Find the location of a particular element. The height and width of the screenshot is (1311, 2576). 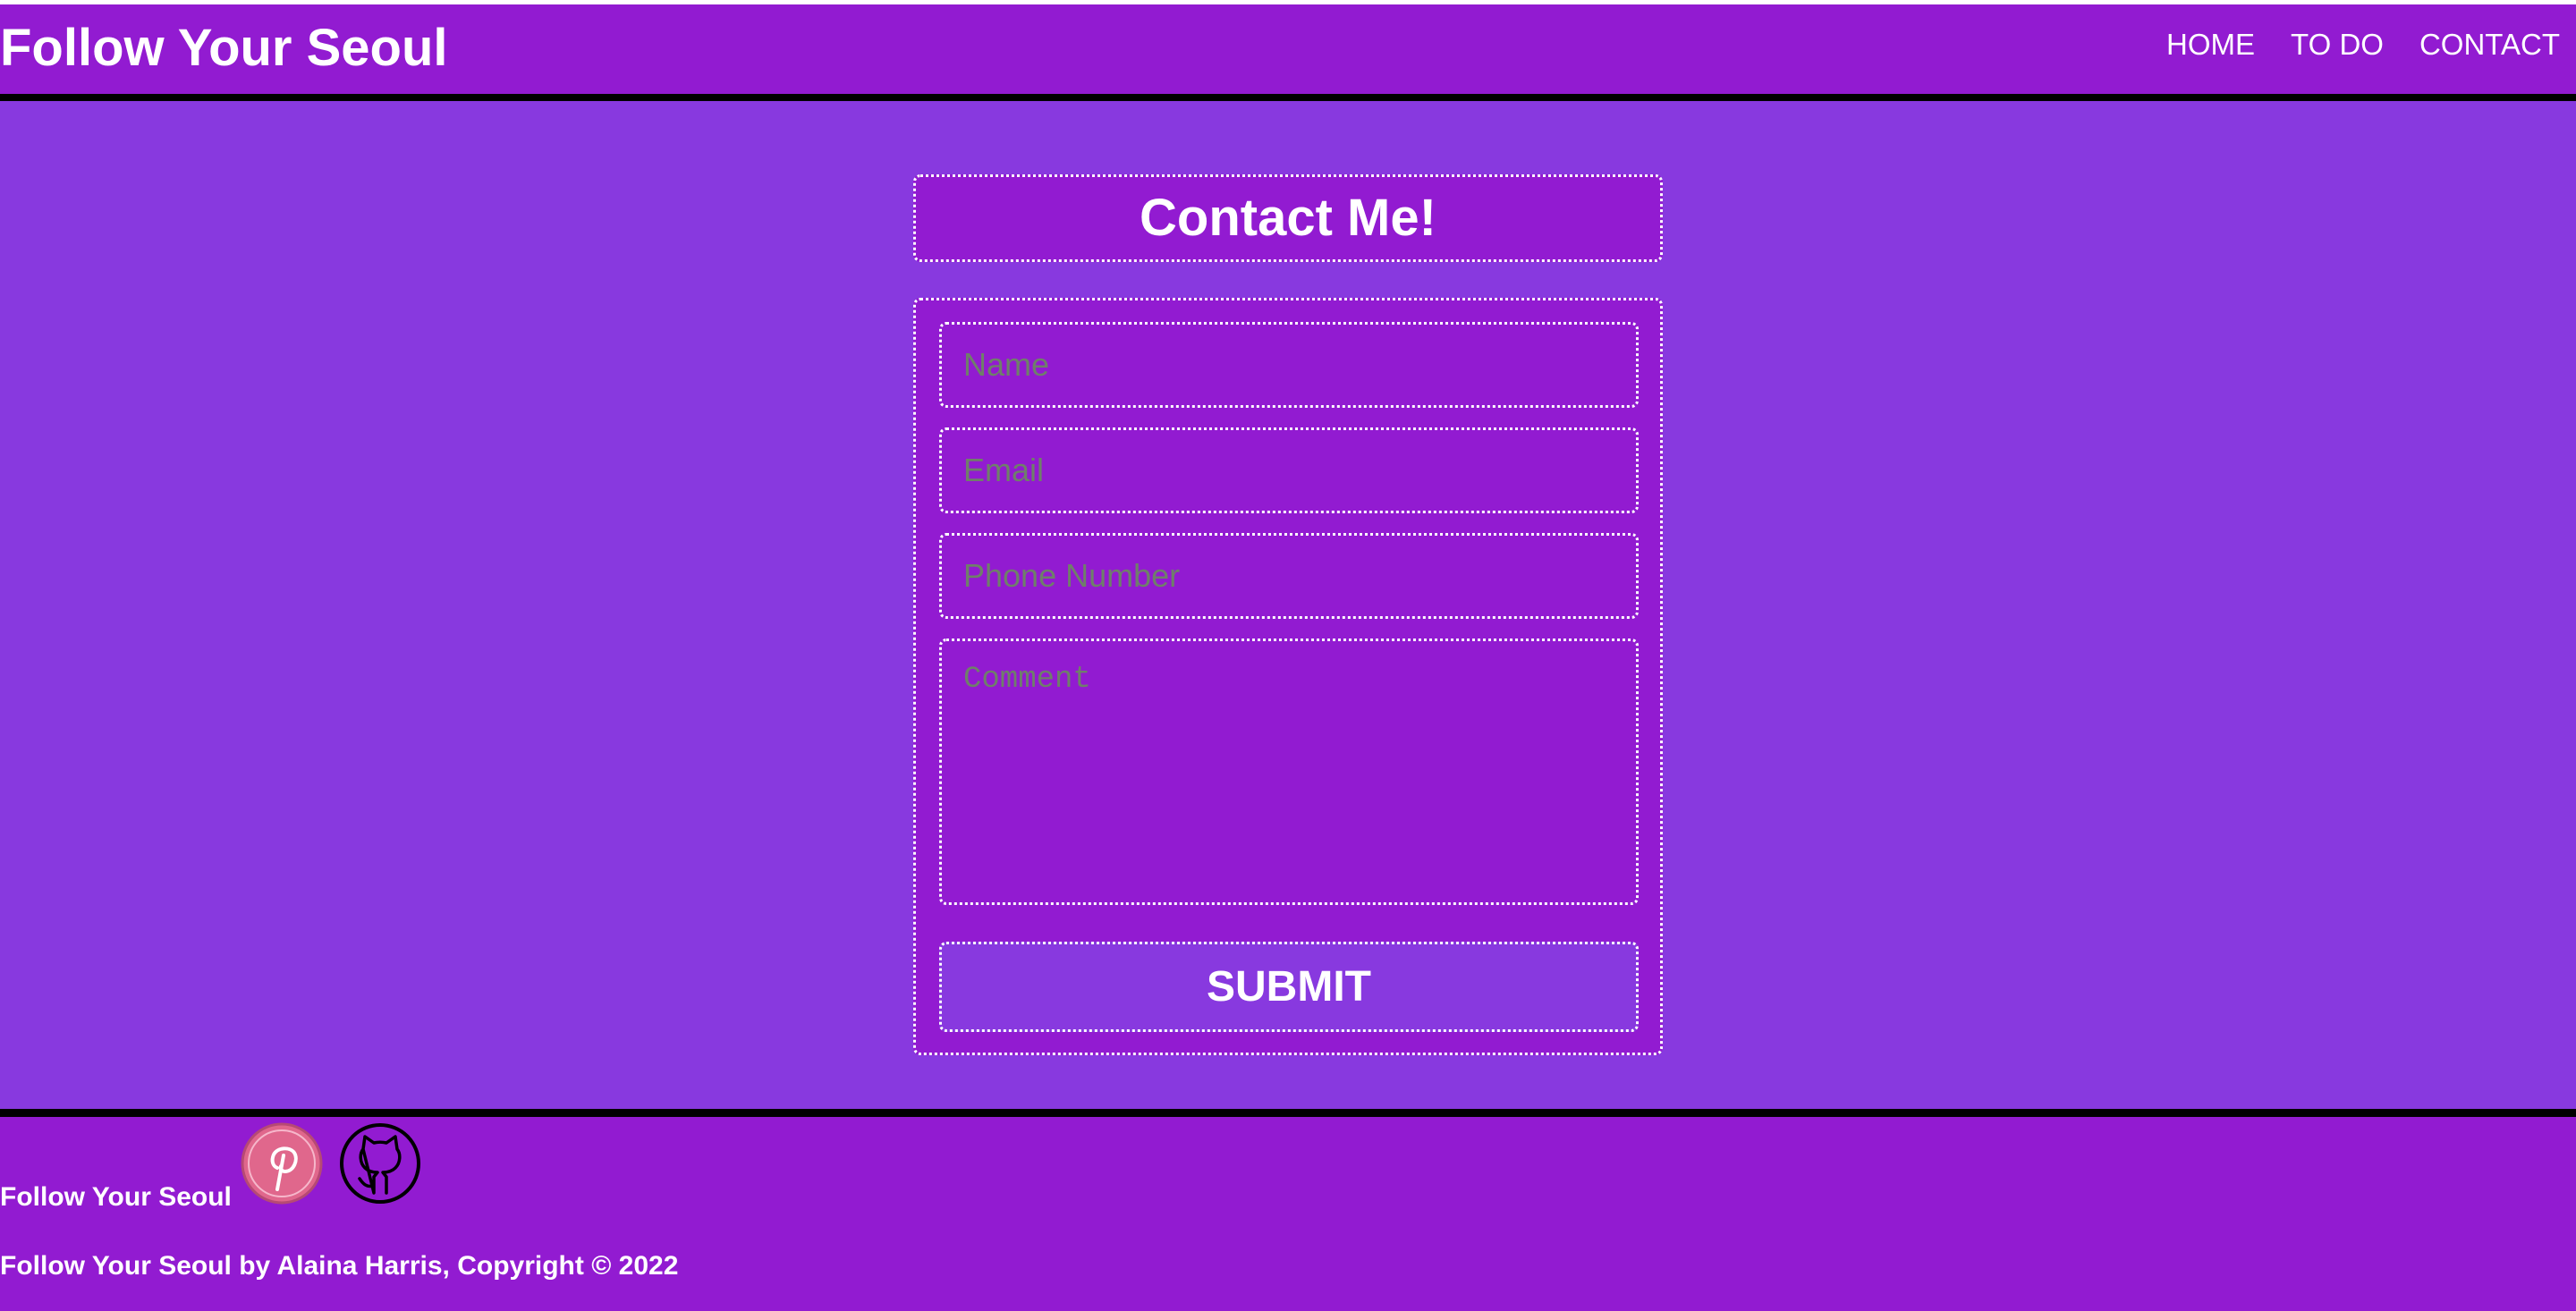

contact-title-box: Contact Me! is located at coordinates (1288, 218).